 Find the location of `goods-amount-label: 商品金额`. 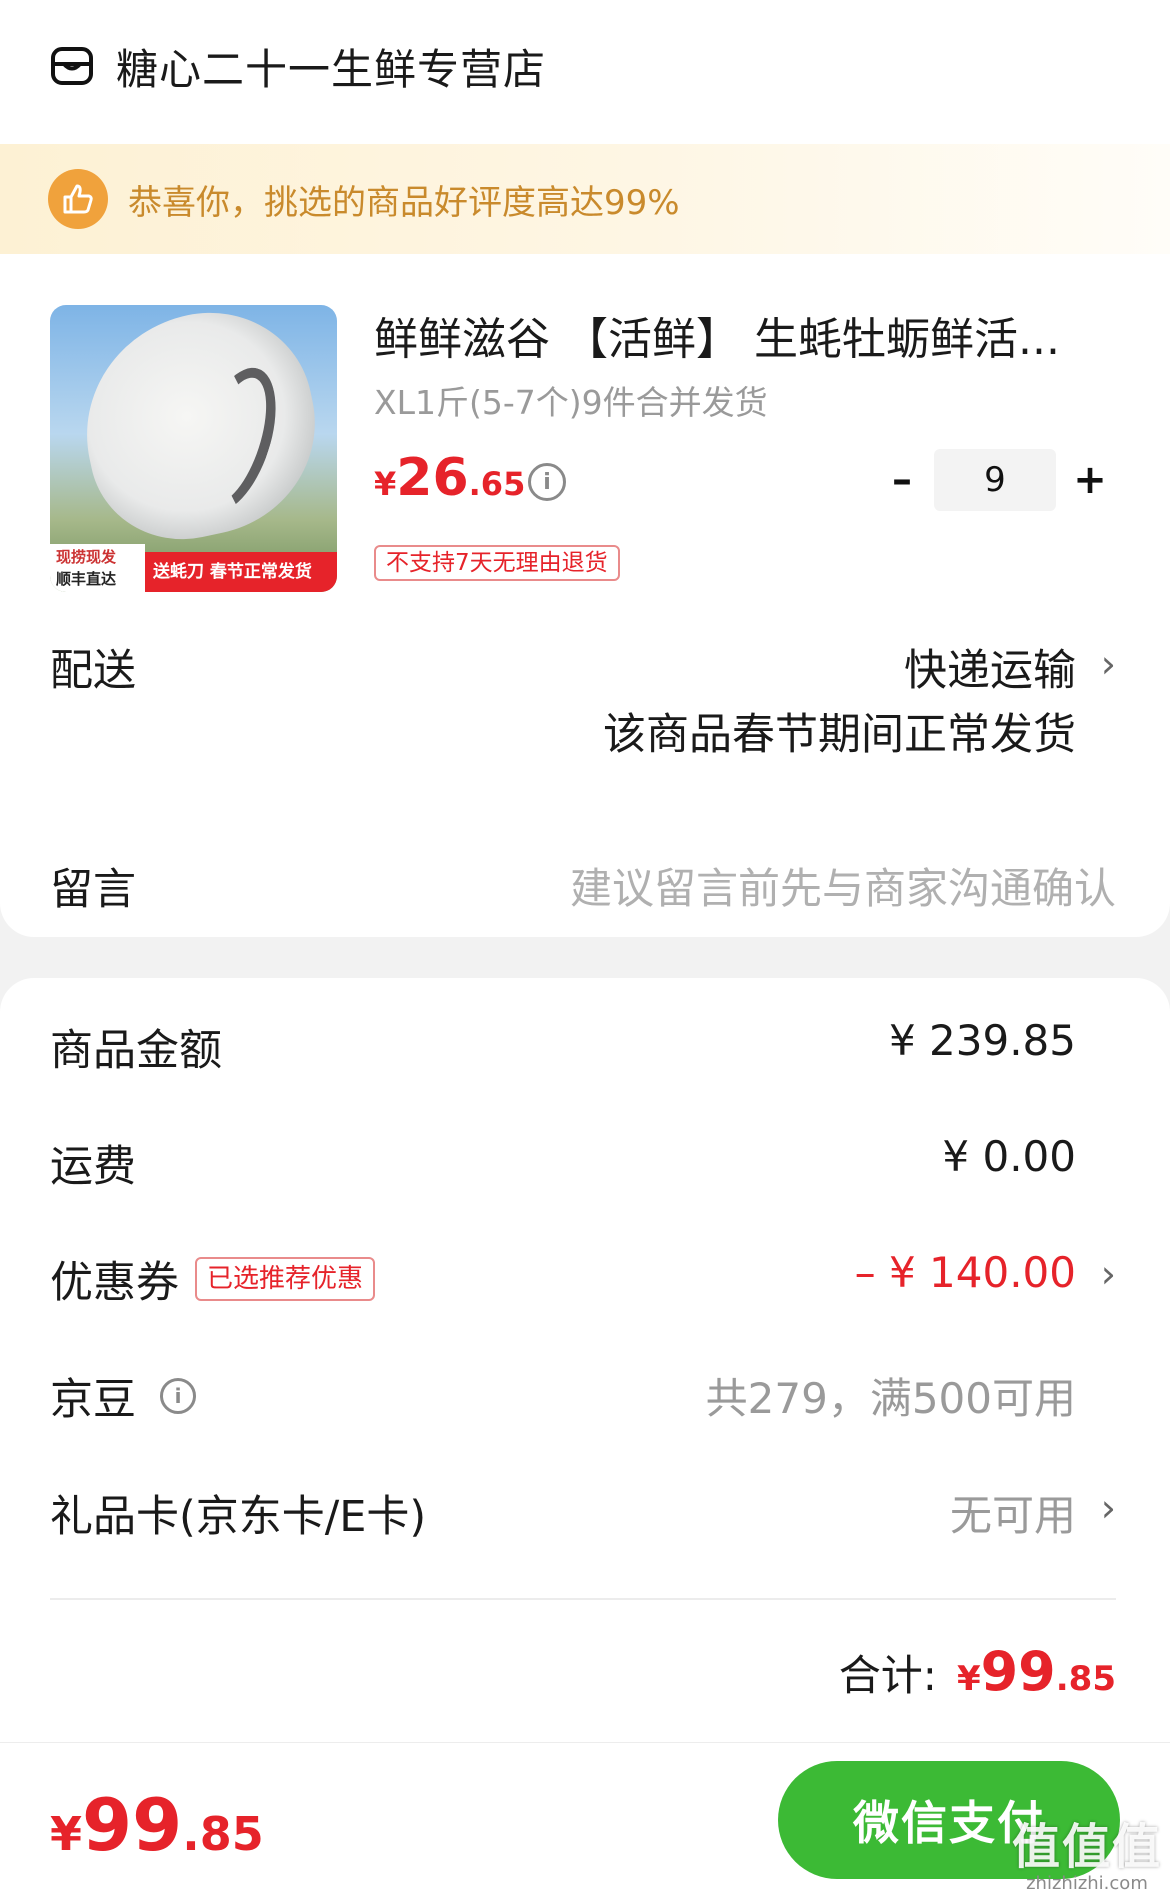

goods-amount-label: 商品金额 is located at coordinates (136, 1051).